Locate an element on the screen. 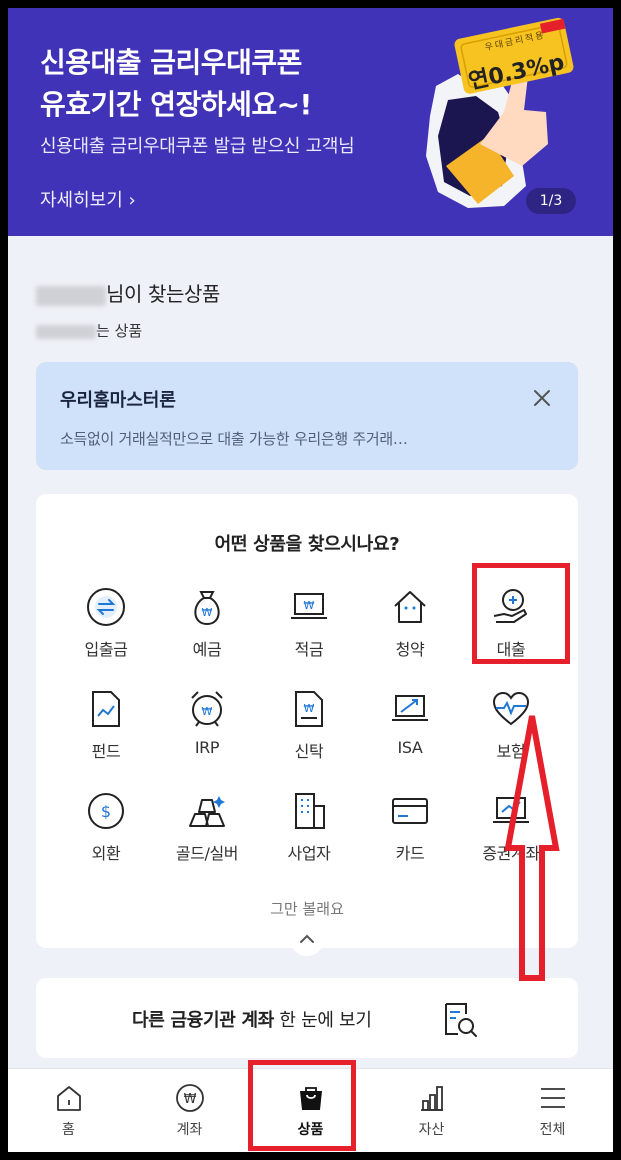 Image resolution: width=621 pixels, height=1160 pixels. laptop-won-icon: ₩ is located at coordinates (309, 606).